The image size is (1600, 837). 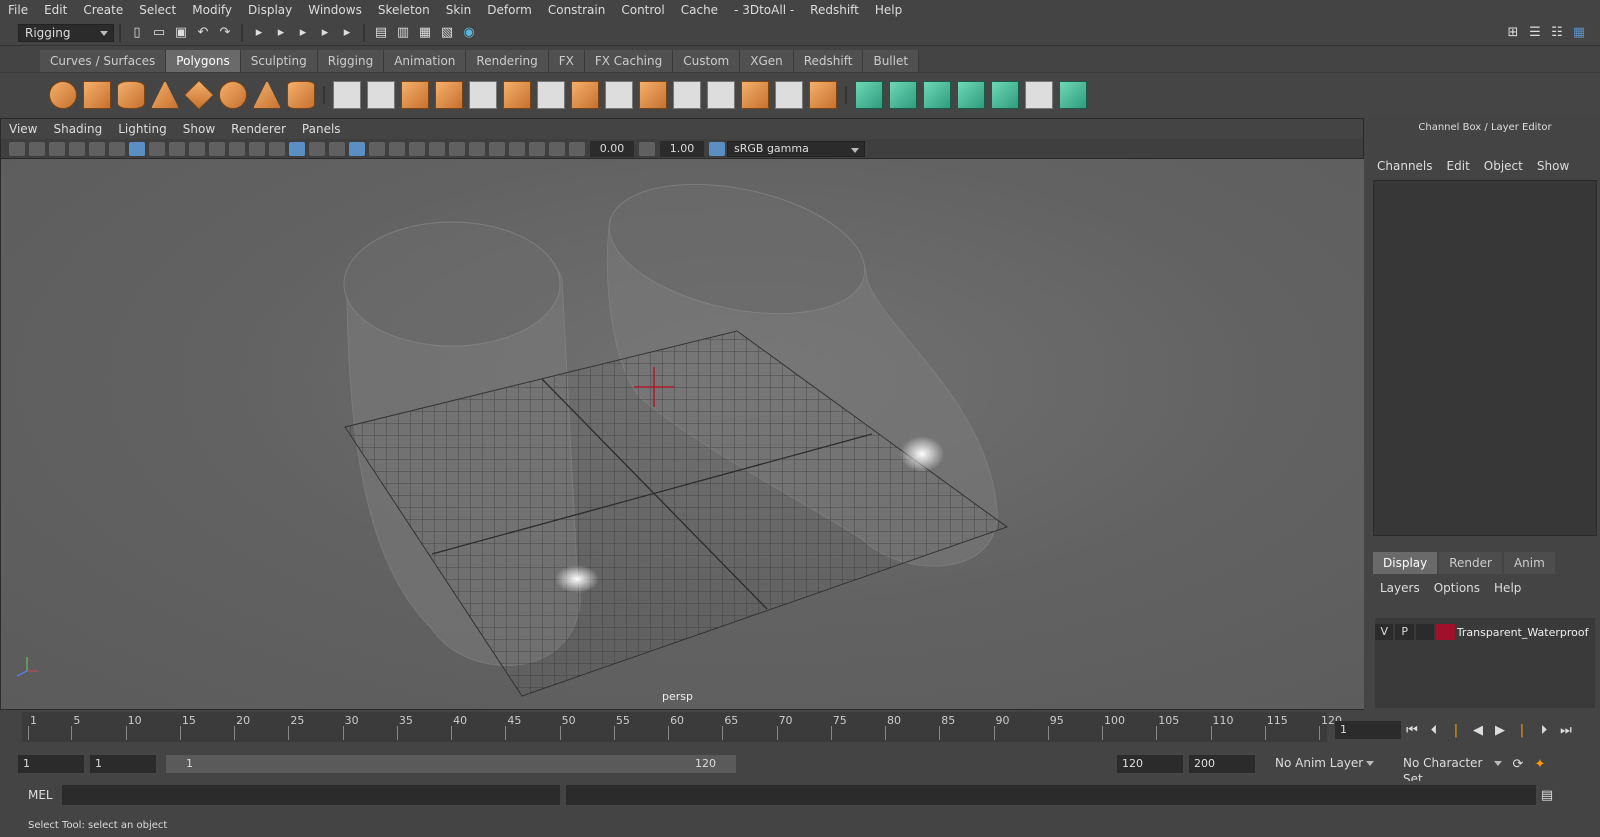 I want to click on tab-custom: Custom, so click(x=707, y=60).